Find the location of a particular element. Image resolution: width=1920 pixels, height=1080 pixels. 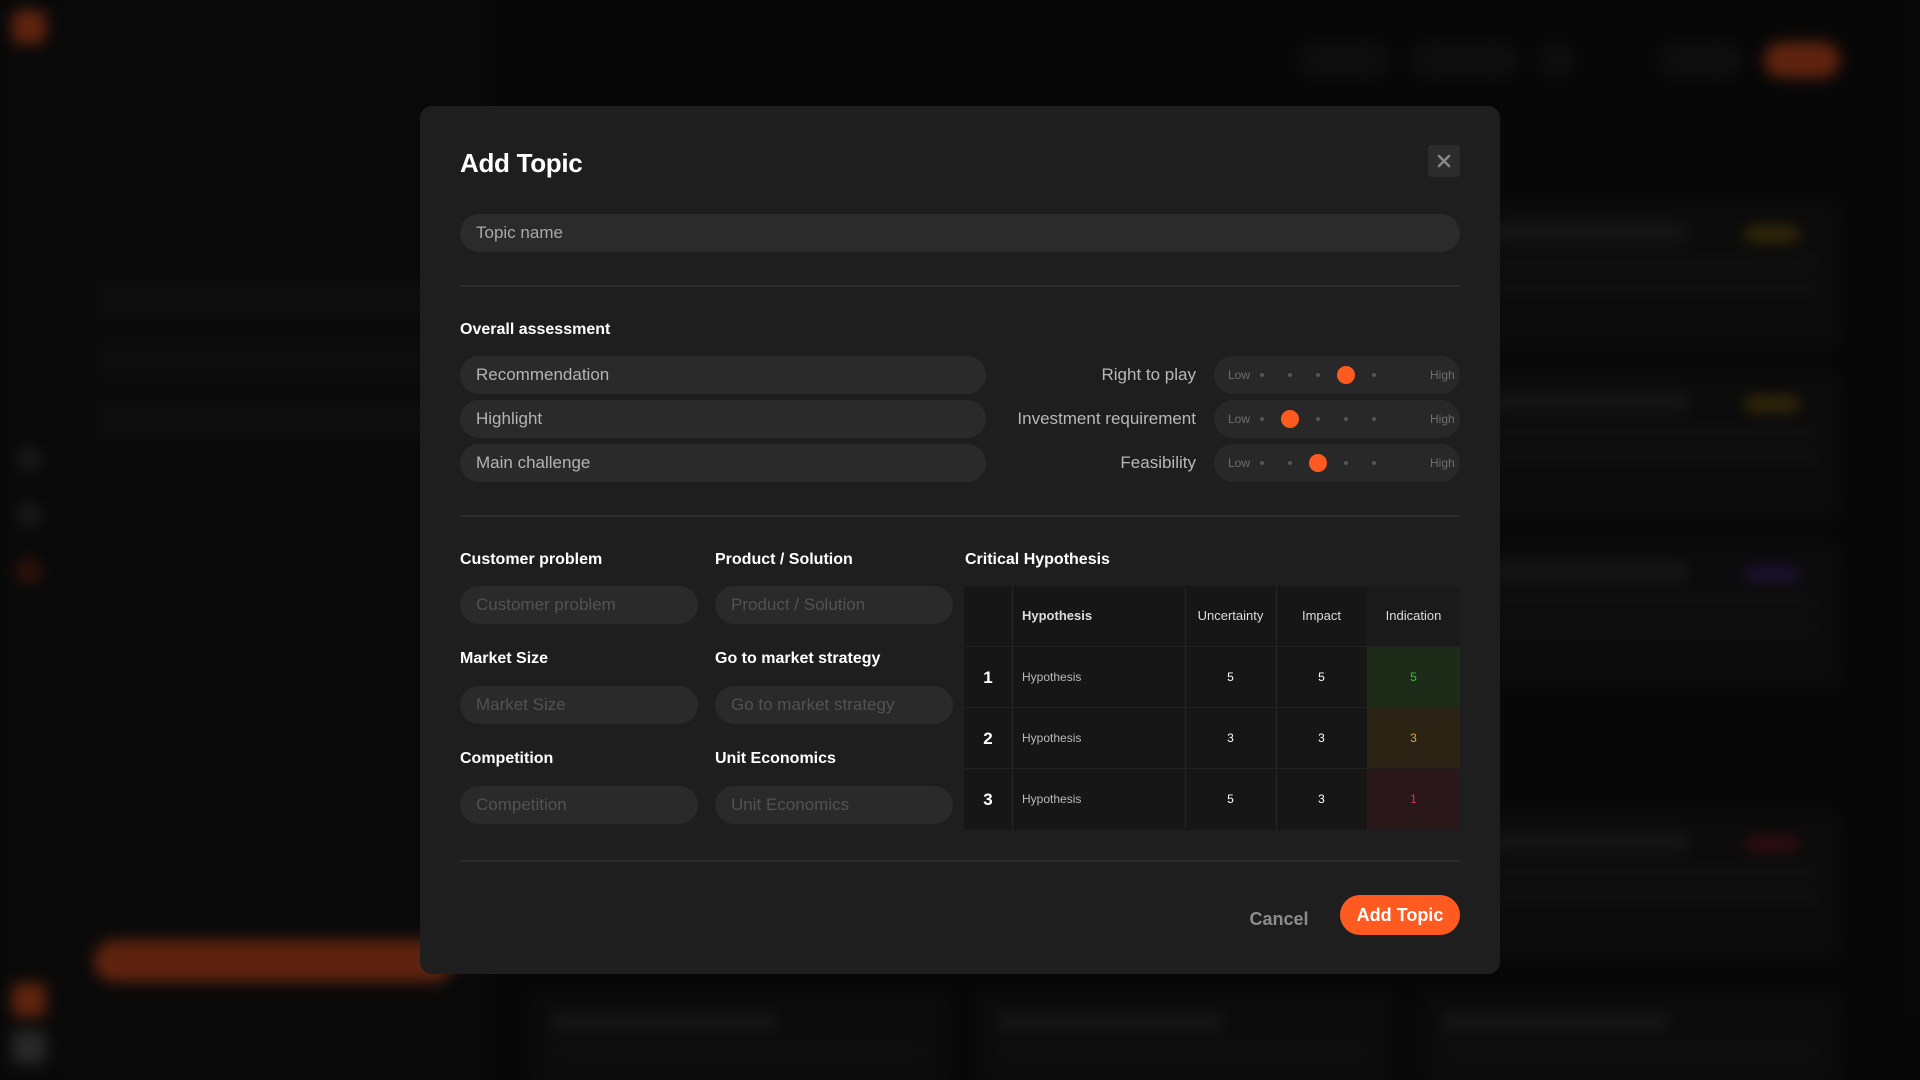

customer-problem-label: Customer problem is located at coordinates (531, 559).